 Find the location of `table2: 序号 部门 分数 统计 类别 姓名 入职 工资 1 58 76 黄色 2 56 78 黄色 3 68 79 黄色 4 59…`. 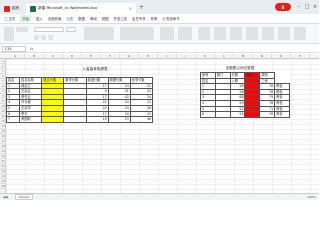

table2: 序号 部门 分数 统计 类别 姓名 入职 工资 1 58 76 黄色 2 56 78 黄色 3 68 79 黄色 4 59… is located at coordinates (245, 95).